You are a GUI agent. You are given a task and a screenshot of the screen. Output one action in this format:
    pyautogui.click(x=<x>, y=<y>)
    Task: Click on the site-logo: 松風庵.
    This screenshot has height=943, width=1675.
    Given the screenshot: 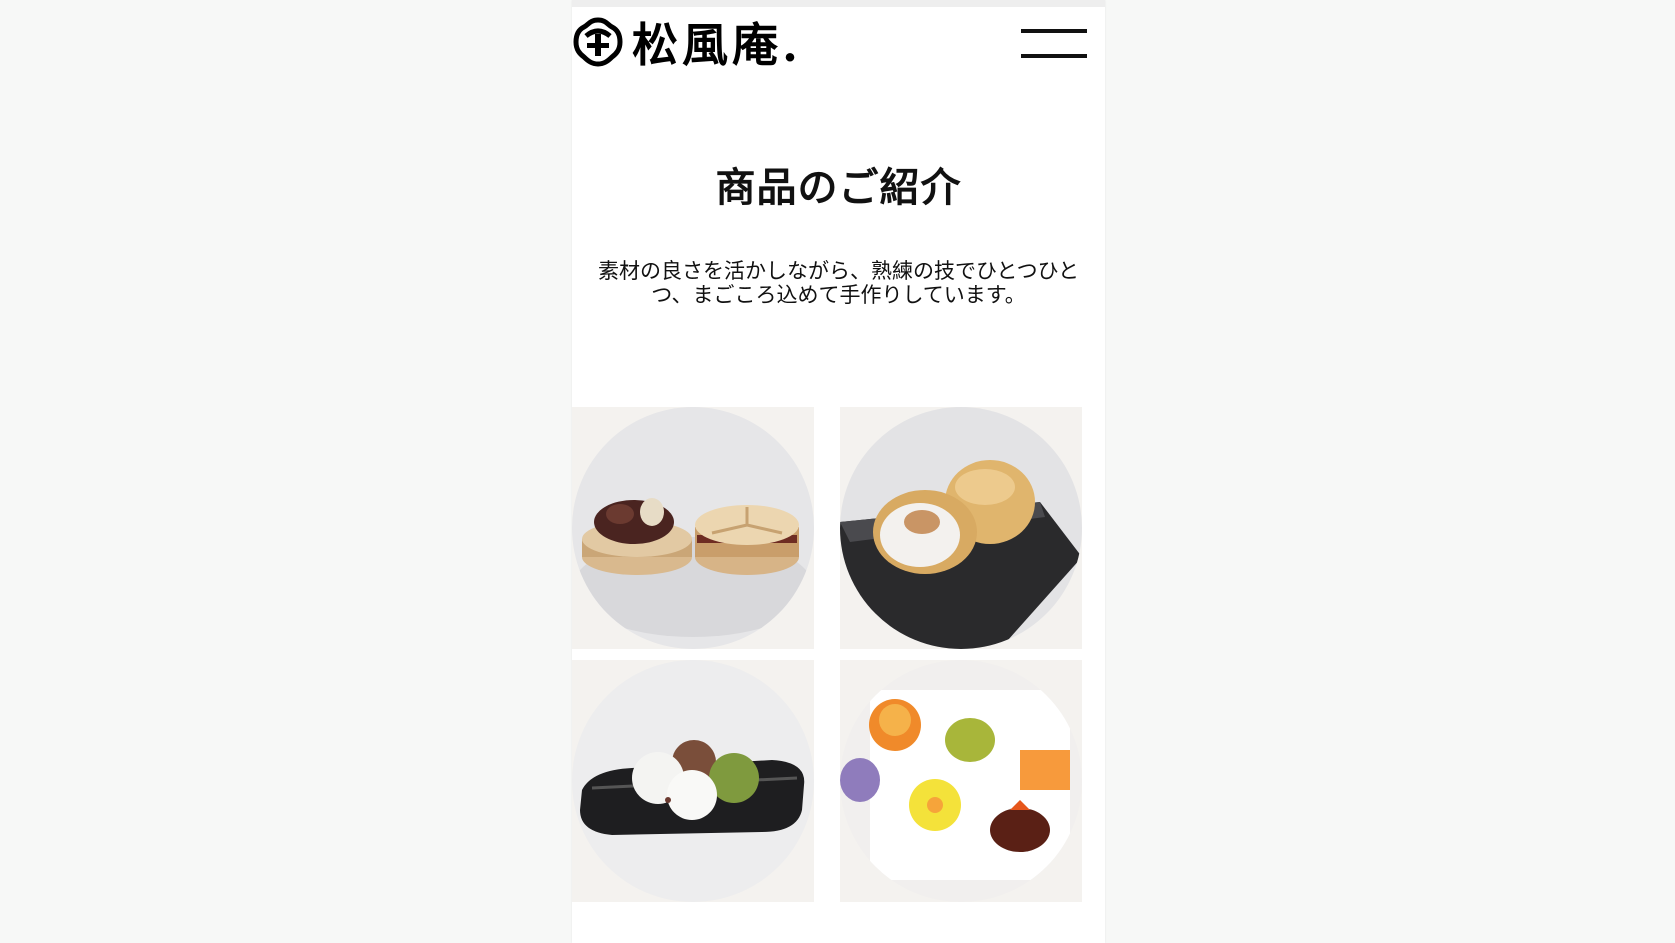 What is the action you would take?
    pyautogui.click(x=692, y=42)
    